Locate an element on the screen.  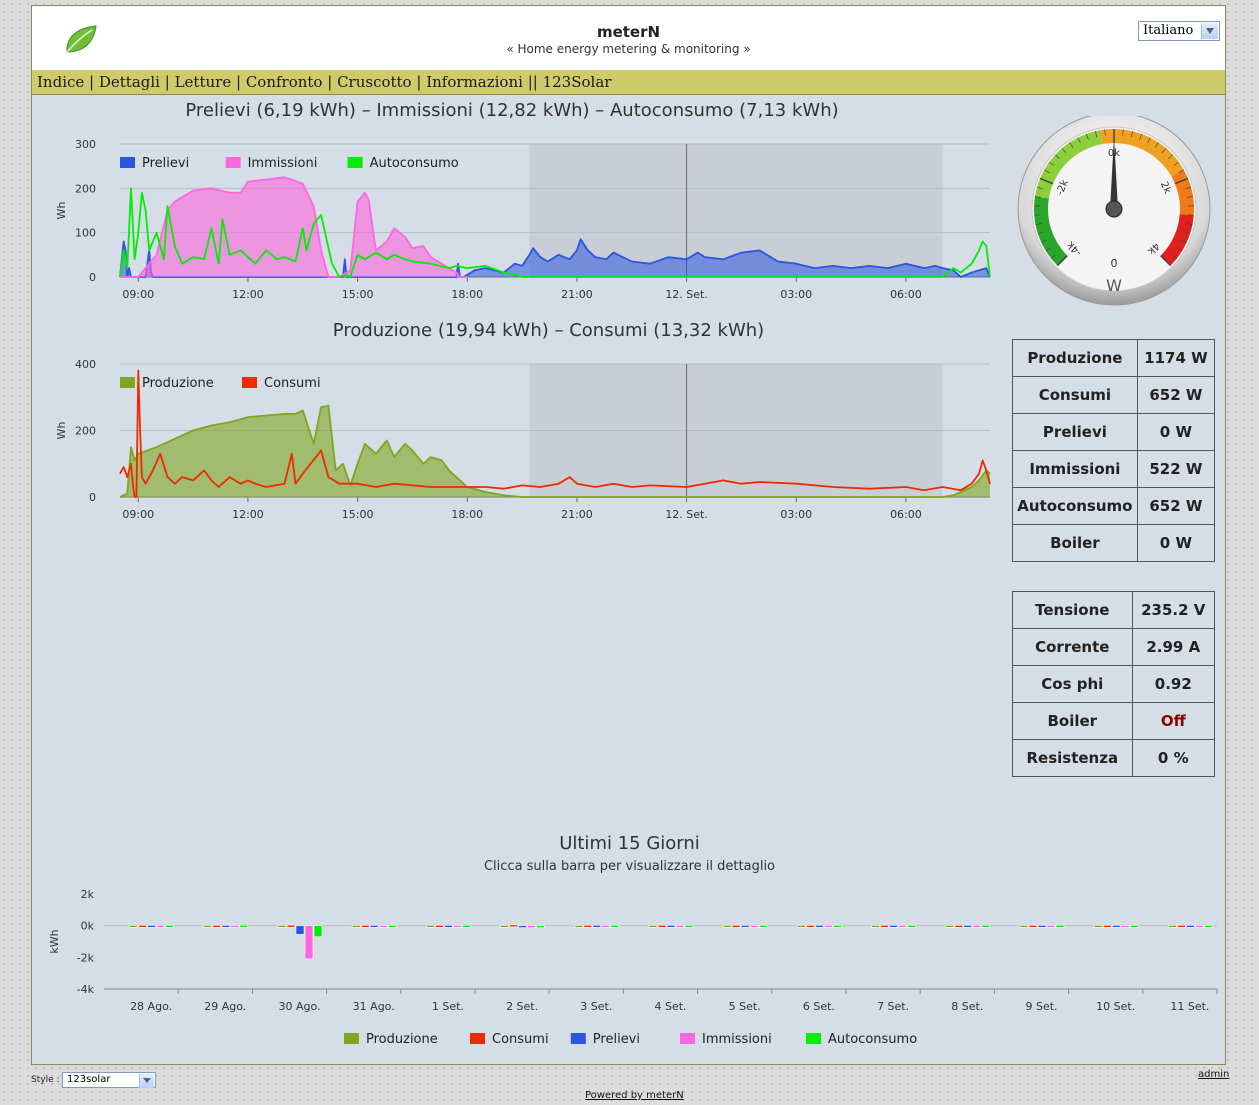
x-tick-label: 11 Set. is located at coordinates (1189, 1006).